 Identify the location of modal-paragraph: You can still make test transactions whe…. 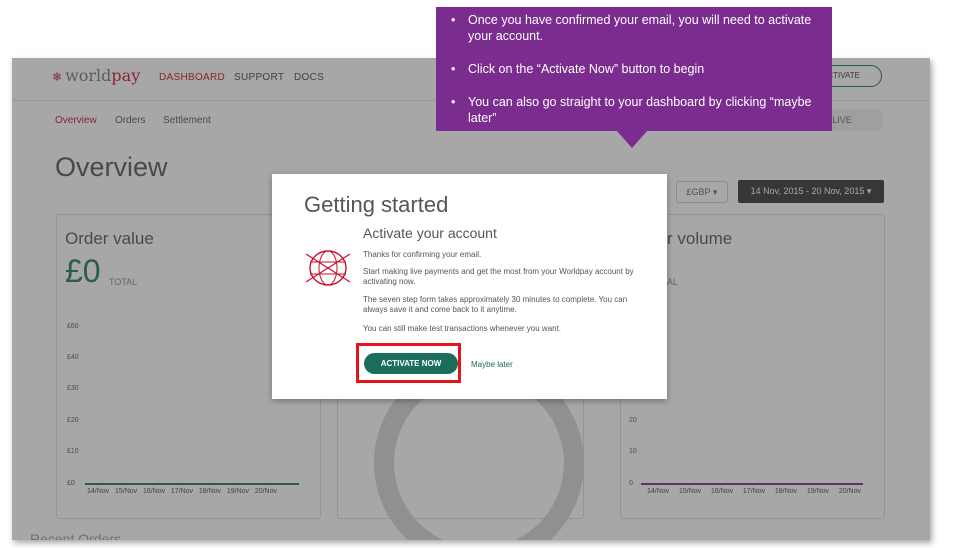
(462, 328).